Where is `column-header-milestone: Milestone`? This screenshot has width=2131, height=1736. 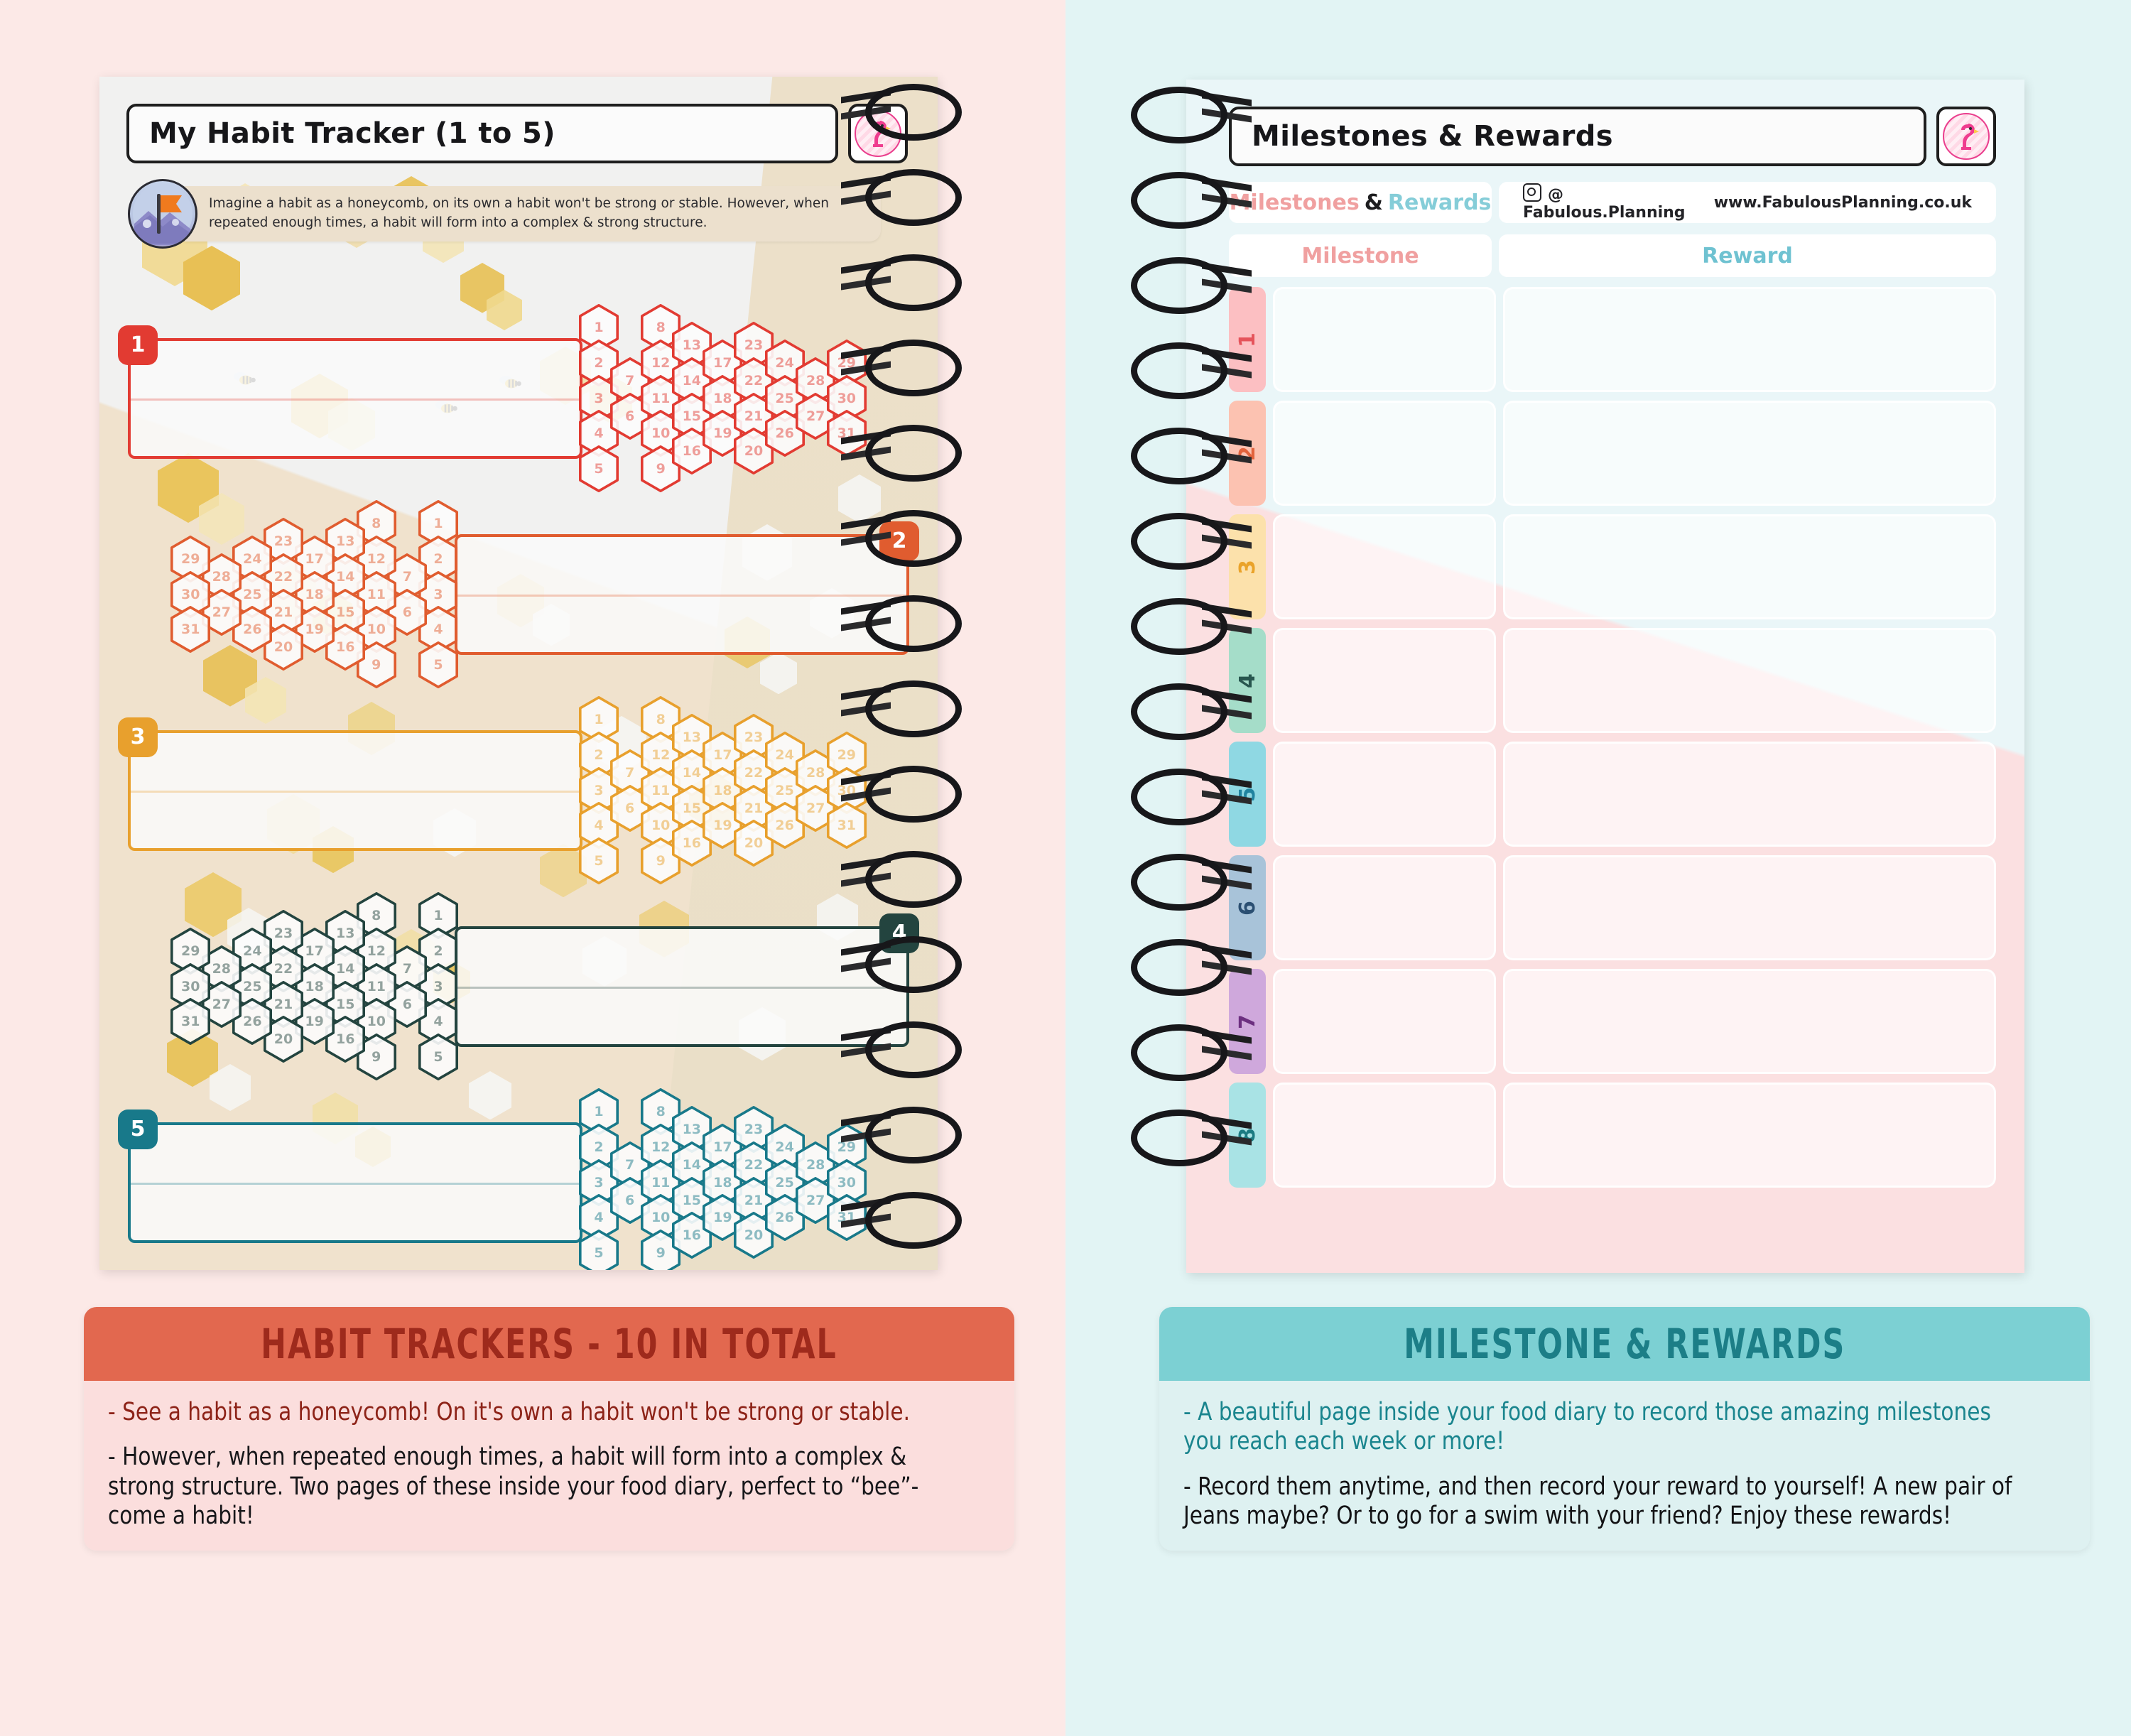 column-header-milestone: Milestone is located at coordinates (1360, 255).